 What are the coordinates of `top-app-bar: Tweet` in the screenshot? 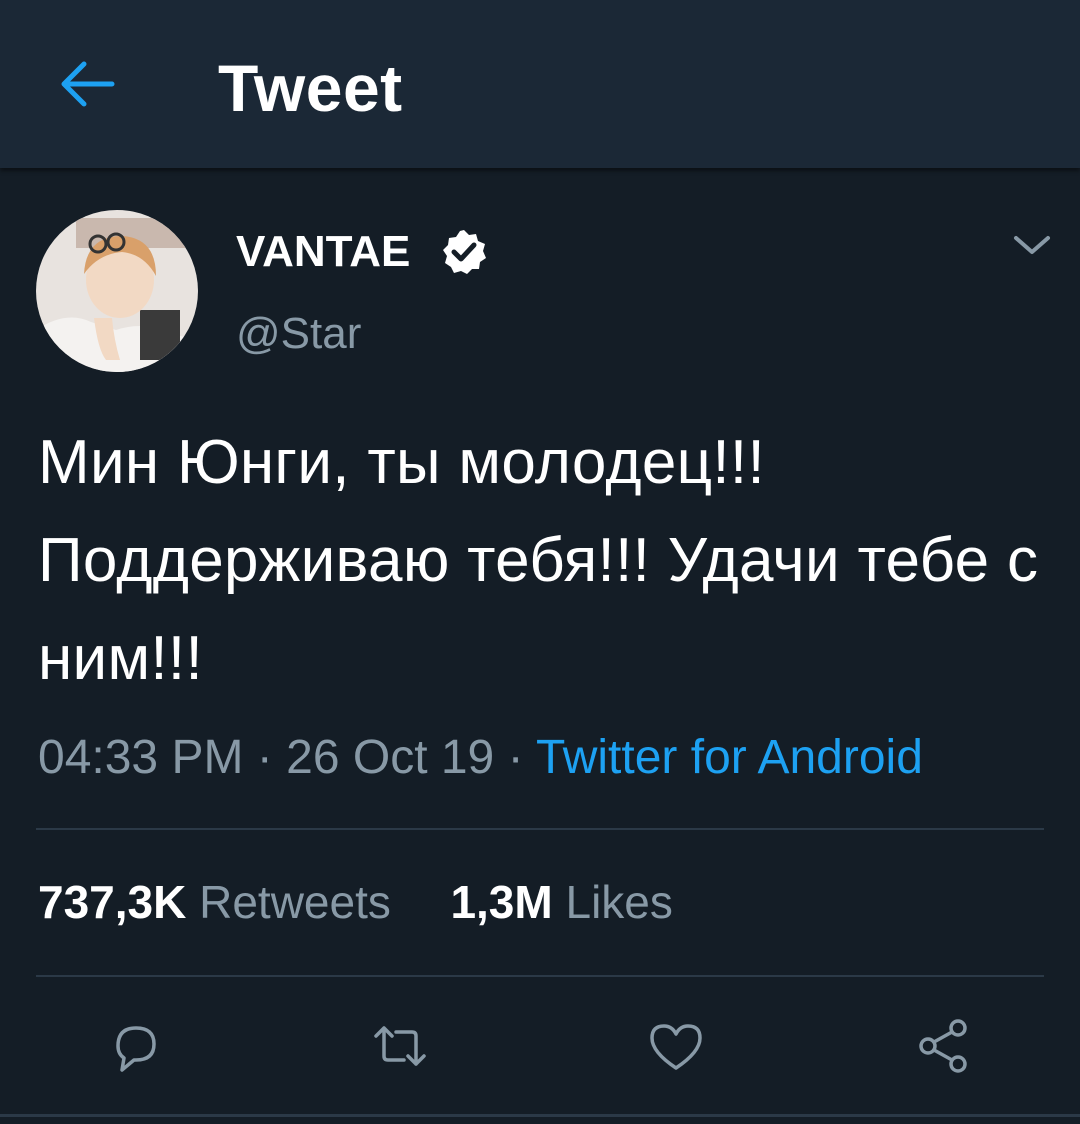 It's located at (540, 84).